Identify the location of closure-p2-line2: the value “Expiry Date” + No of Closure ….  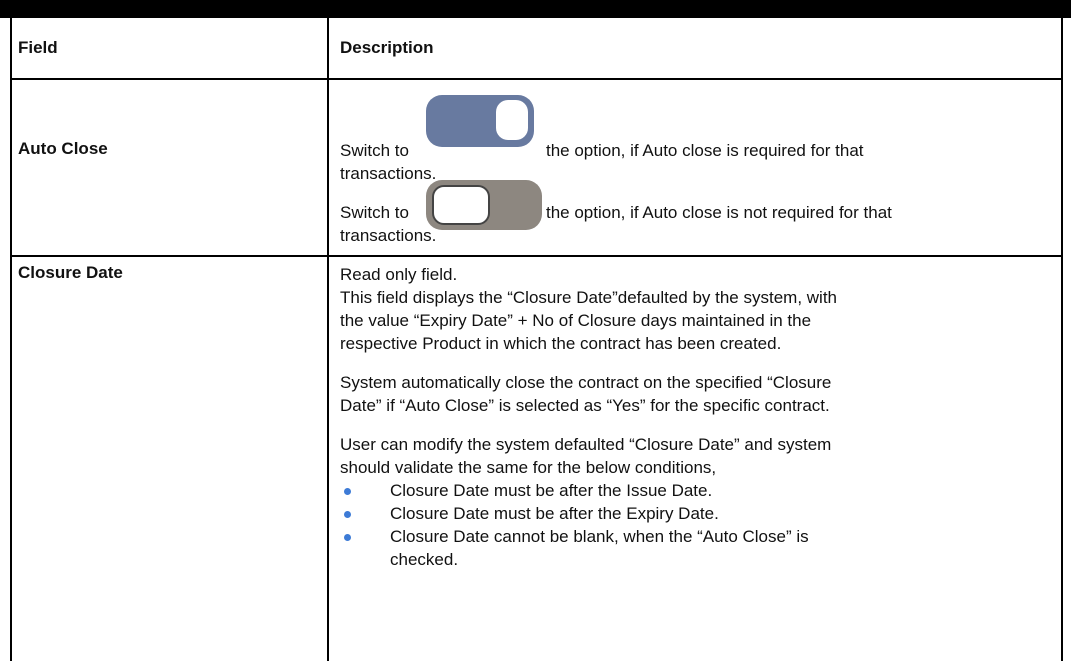
(576, 320).